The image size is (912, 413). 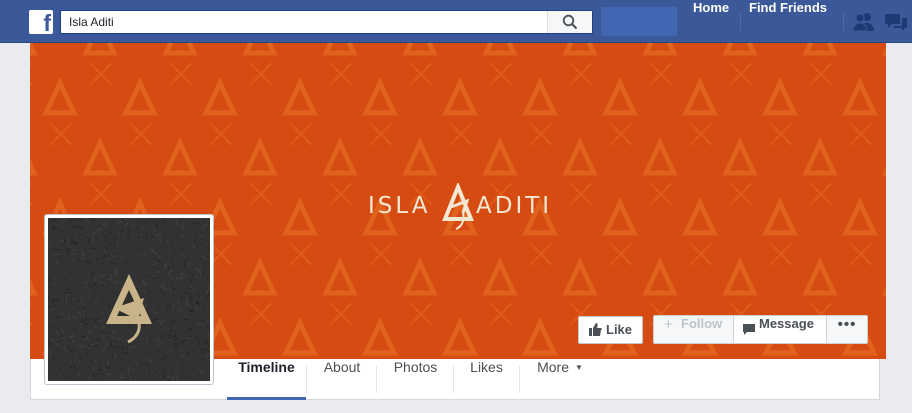 What do you see at coordinates (595, 329) in the screenshot?
I see `thumbs-up-icon` at bounding box center [595, 329].